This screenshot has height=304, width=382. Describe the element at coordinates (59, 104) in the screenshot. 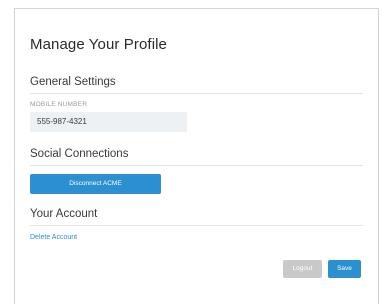

I see `mobile-number-label: MOBILE NUMBER` at that location.